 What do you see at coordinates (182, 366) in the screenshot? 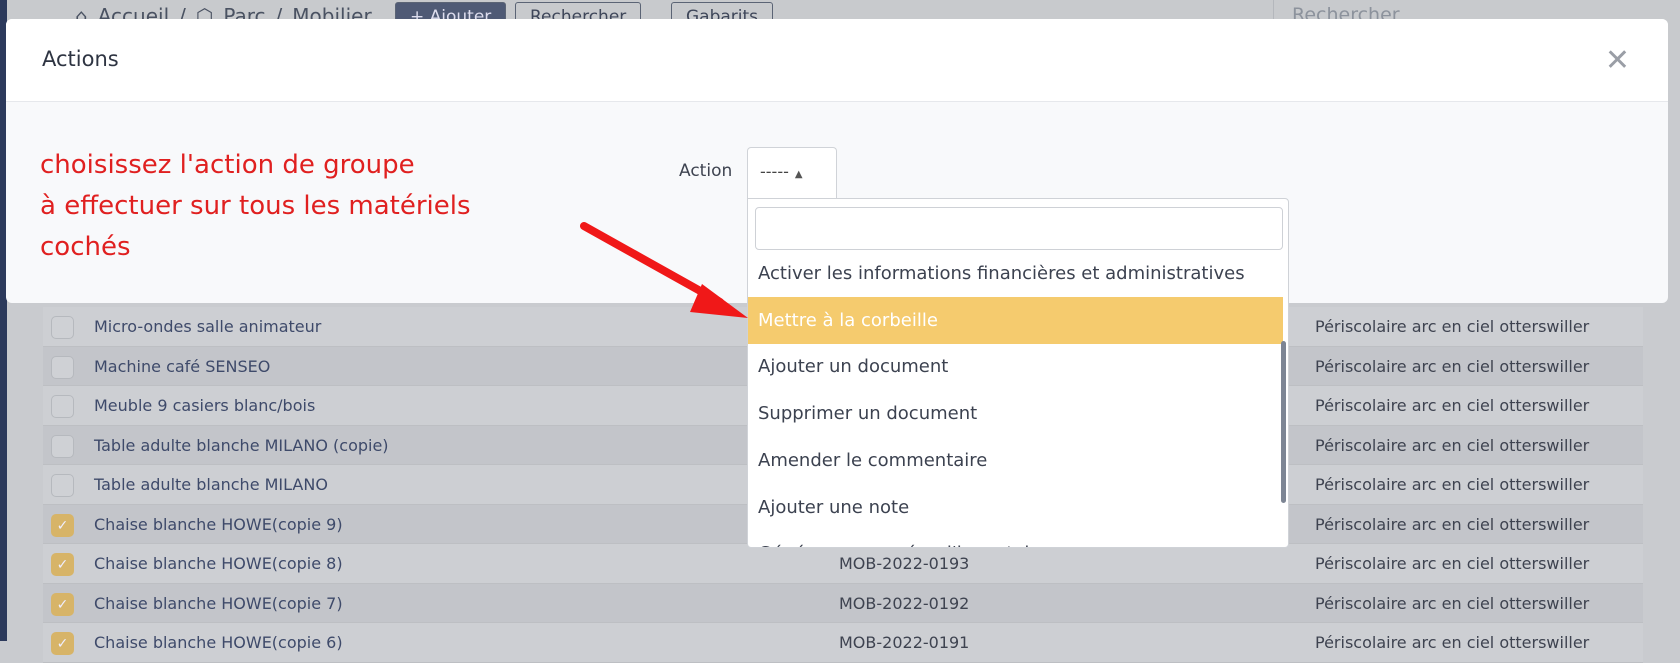
I see `item-name-link: Machine café SENSEO` at bounding box center [182, 366].